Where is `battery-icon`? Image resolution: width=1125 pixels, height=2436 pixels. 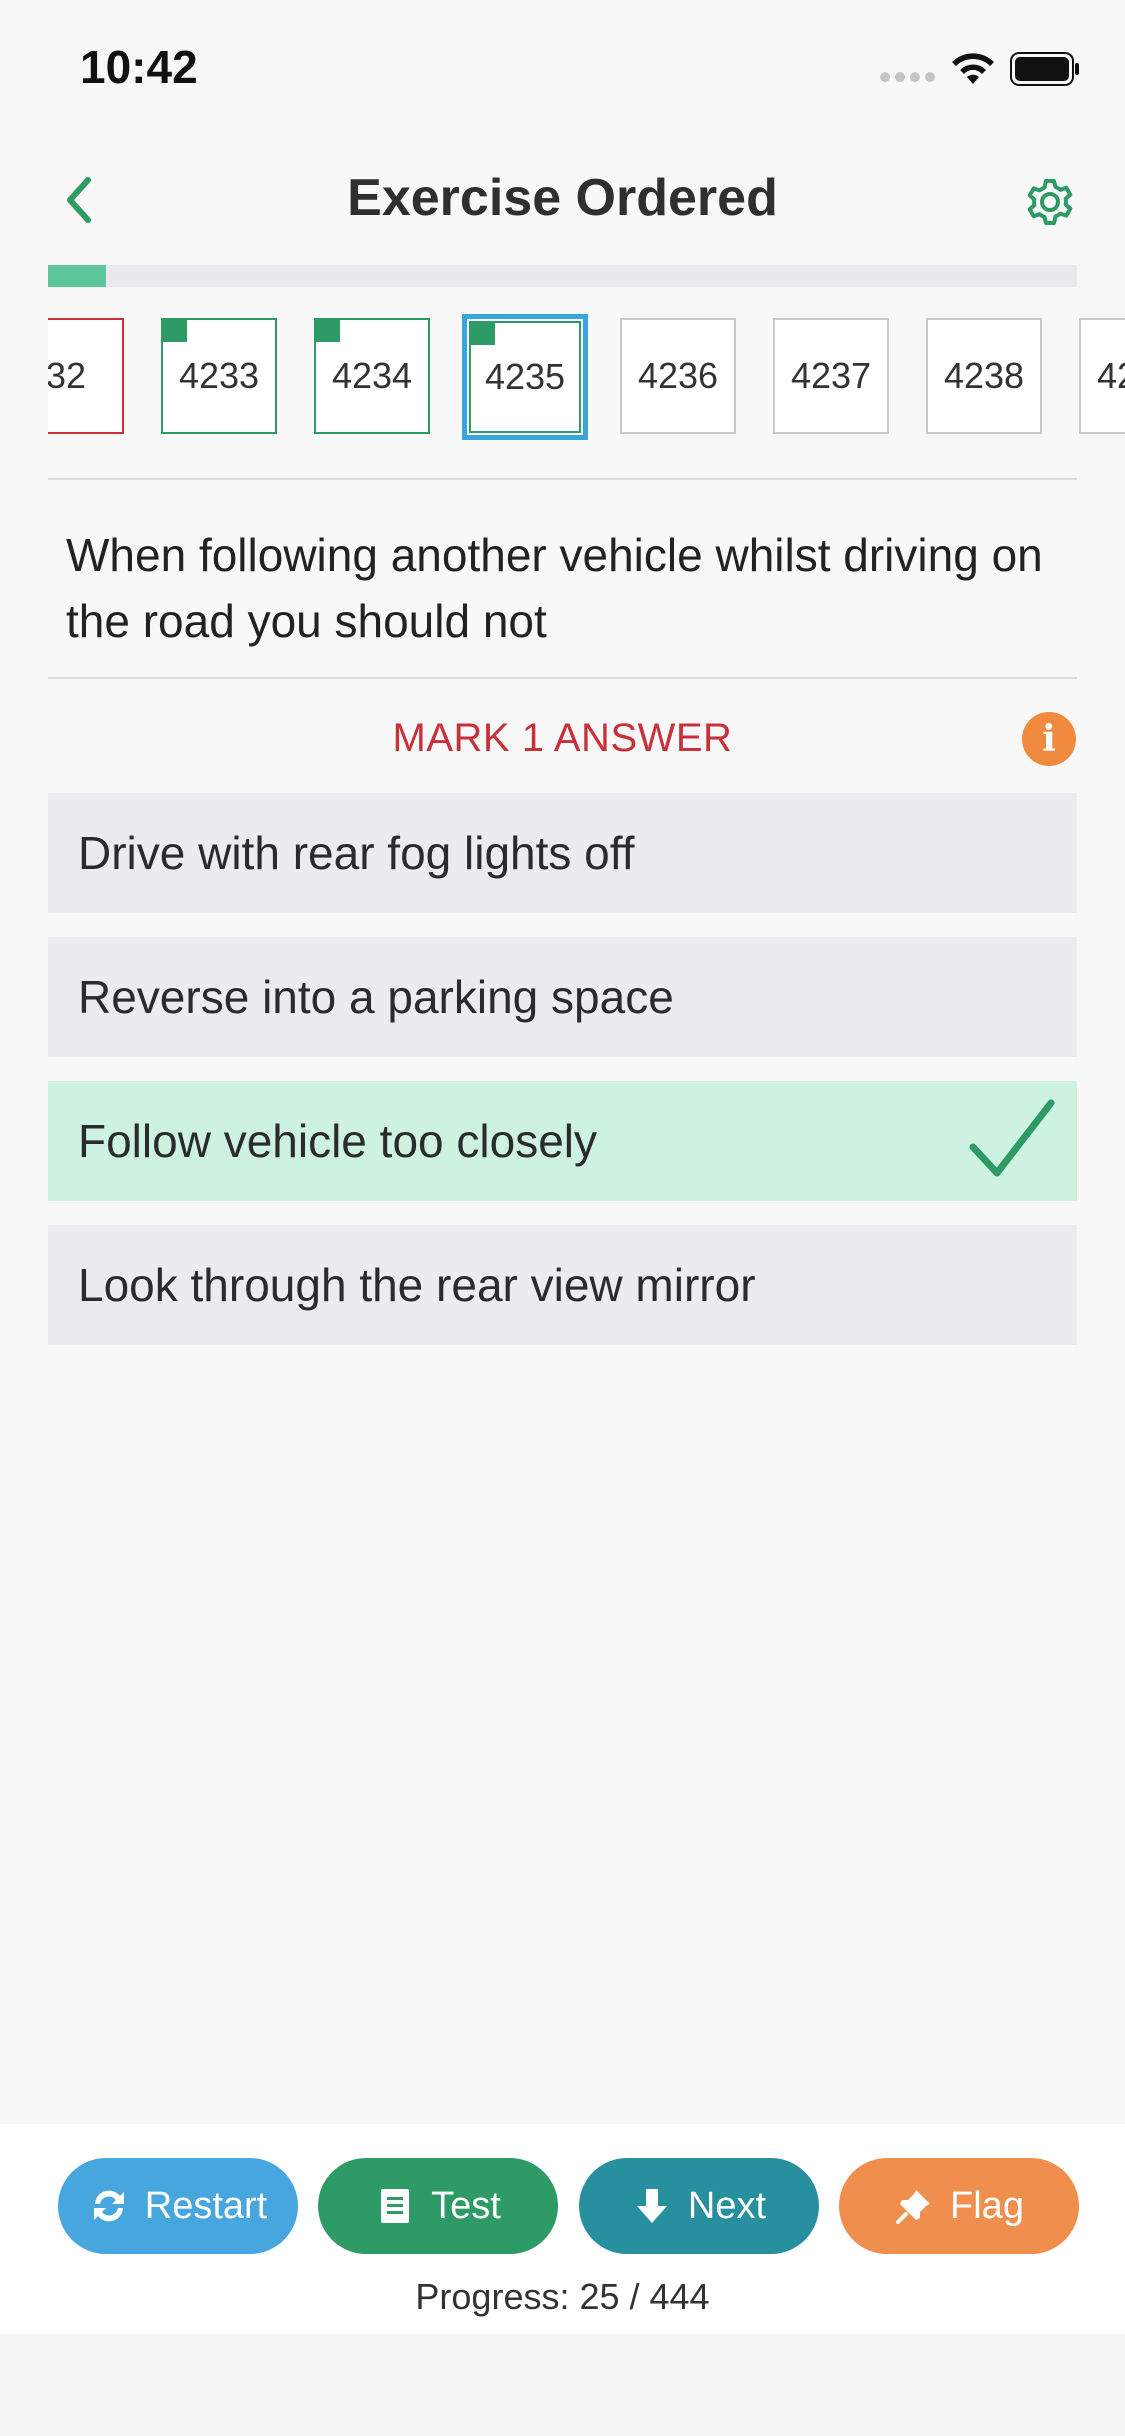
battery-icon is located at coordinates (1044, 69).